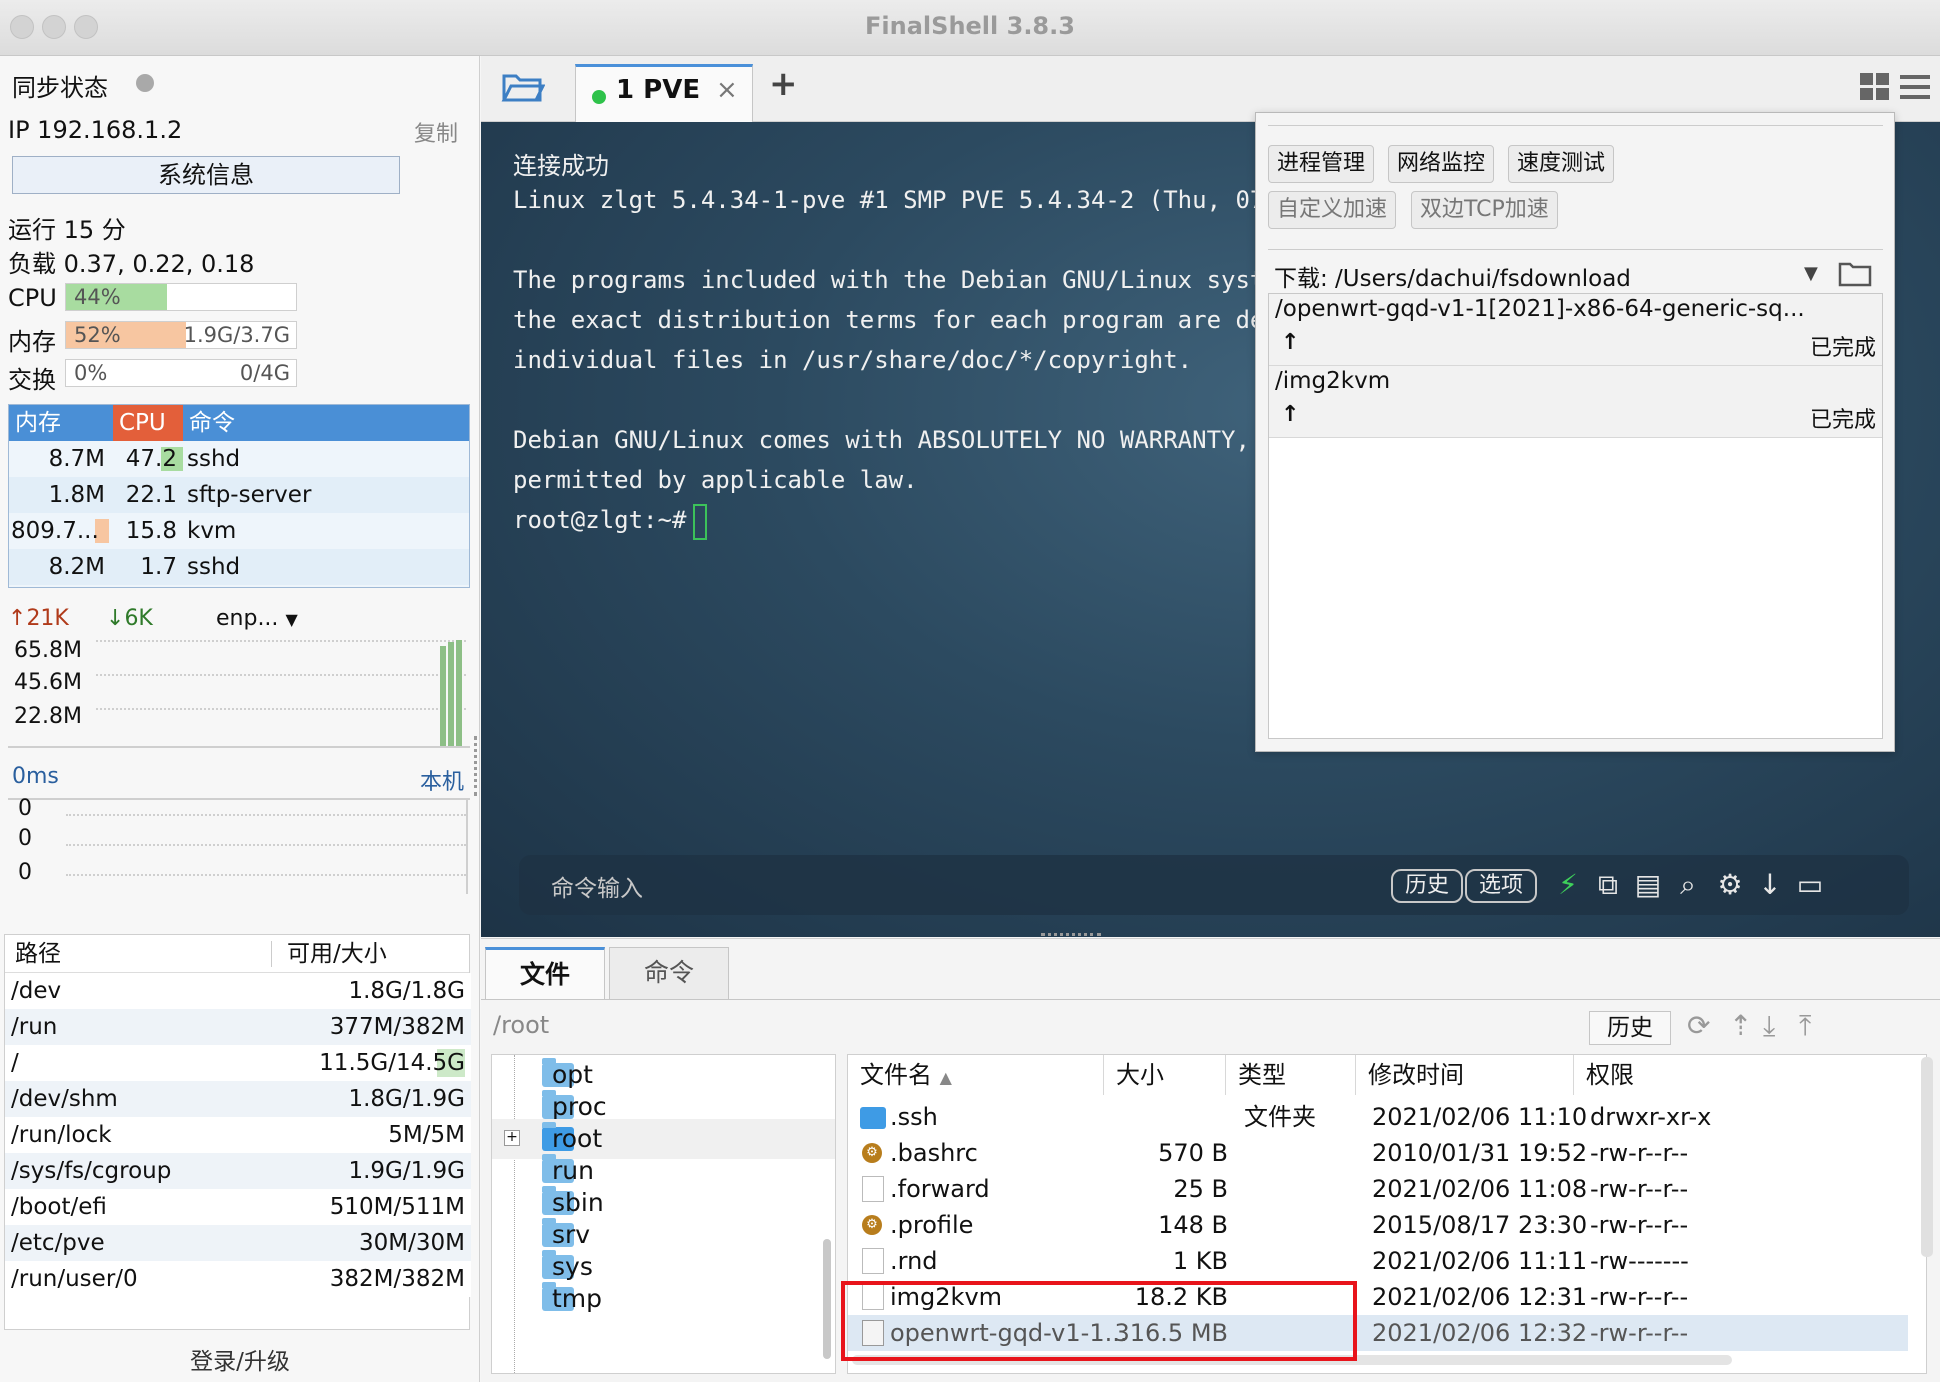  Describe the element at coordinates (451, 694) in the screenshot. I see `net-graph-bar` at that location.